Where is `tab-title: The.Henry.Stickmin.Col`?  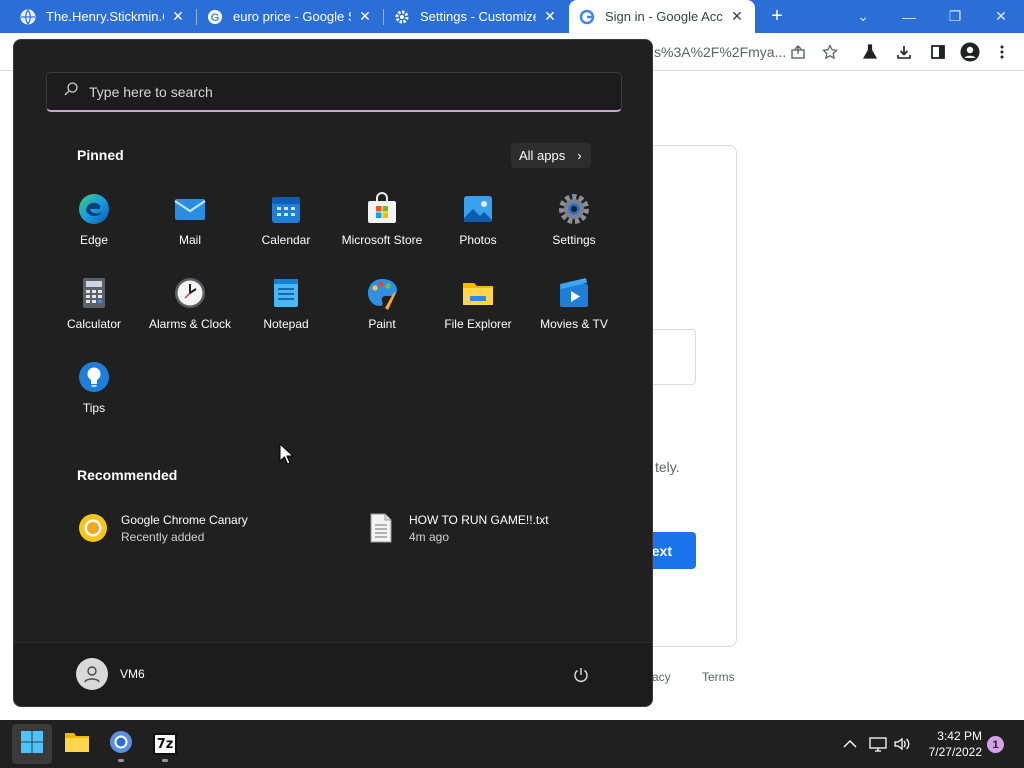
tab-title: The.Henry.Stickmin.Col is located at coordinates (105, 16).